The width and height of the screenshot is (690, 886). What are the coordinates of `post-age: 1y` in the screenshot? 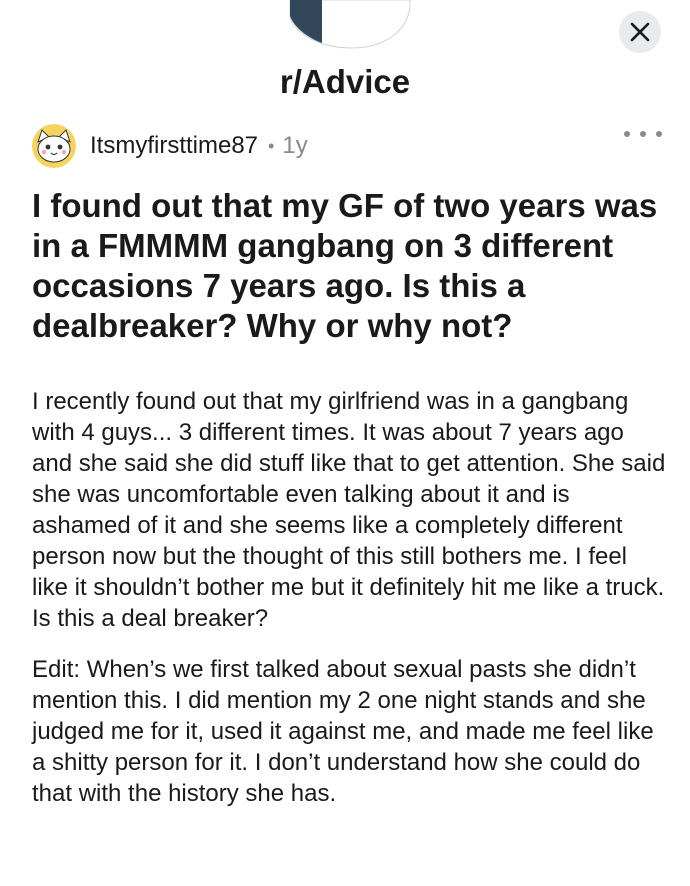 It's located at (295, 145).